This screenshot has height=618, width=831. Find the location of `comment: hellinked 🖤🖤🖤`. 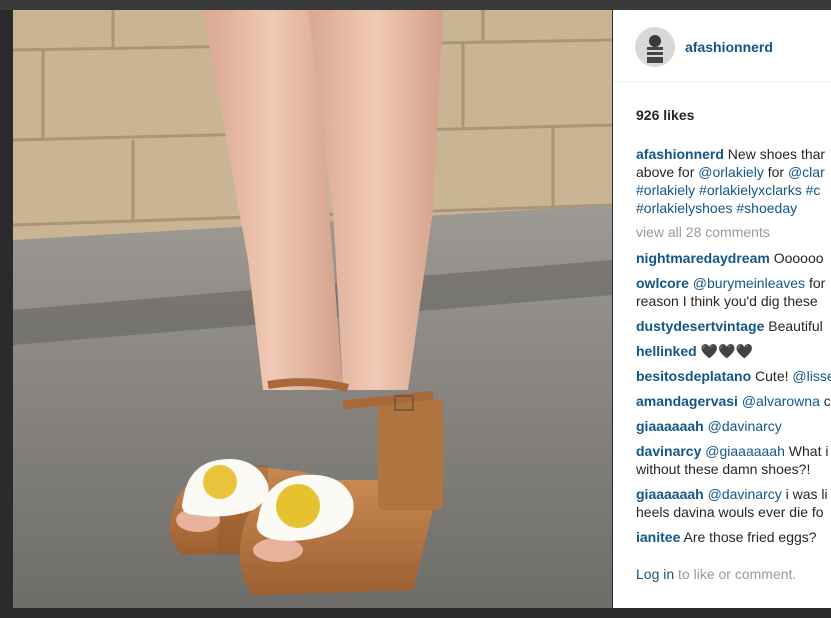

comment: hellinked 🖤🖤🖤 is located at coordinates (733, 351).